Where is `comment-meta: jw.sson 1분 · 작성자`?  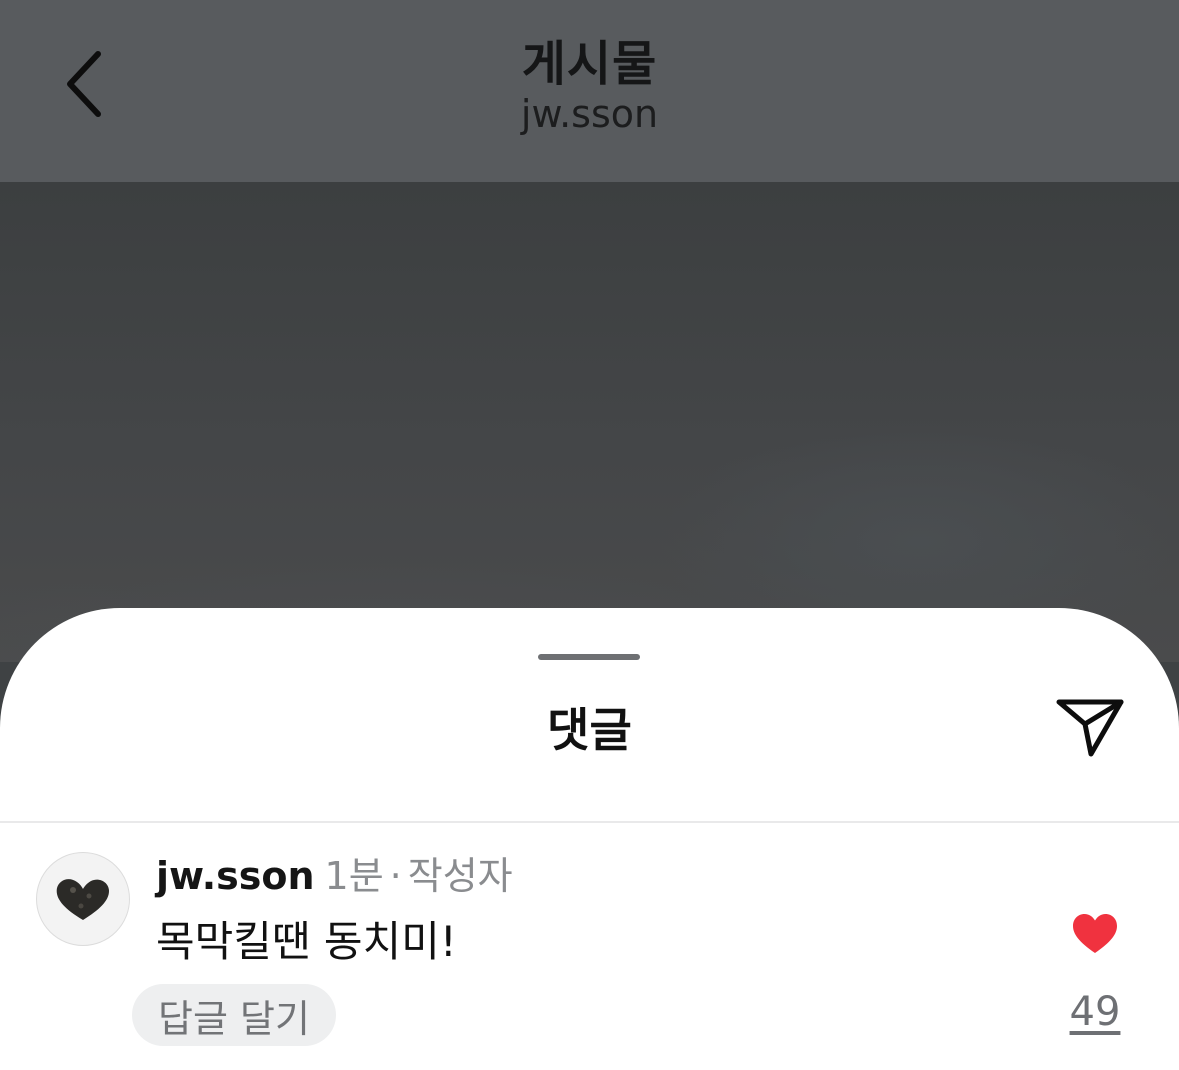 comment-meta: jw.sson 1분 · 작성자 is located at coordinates (334, 876).